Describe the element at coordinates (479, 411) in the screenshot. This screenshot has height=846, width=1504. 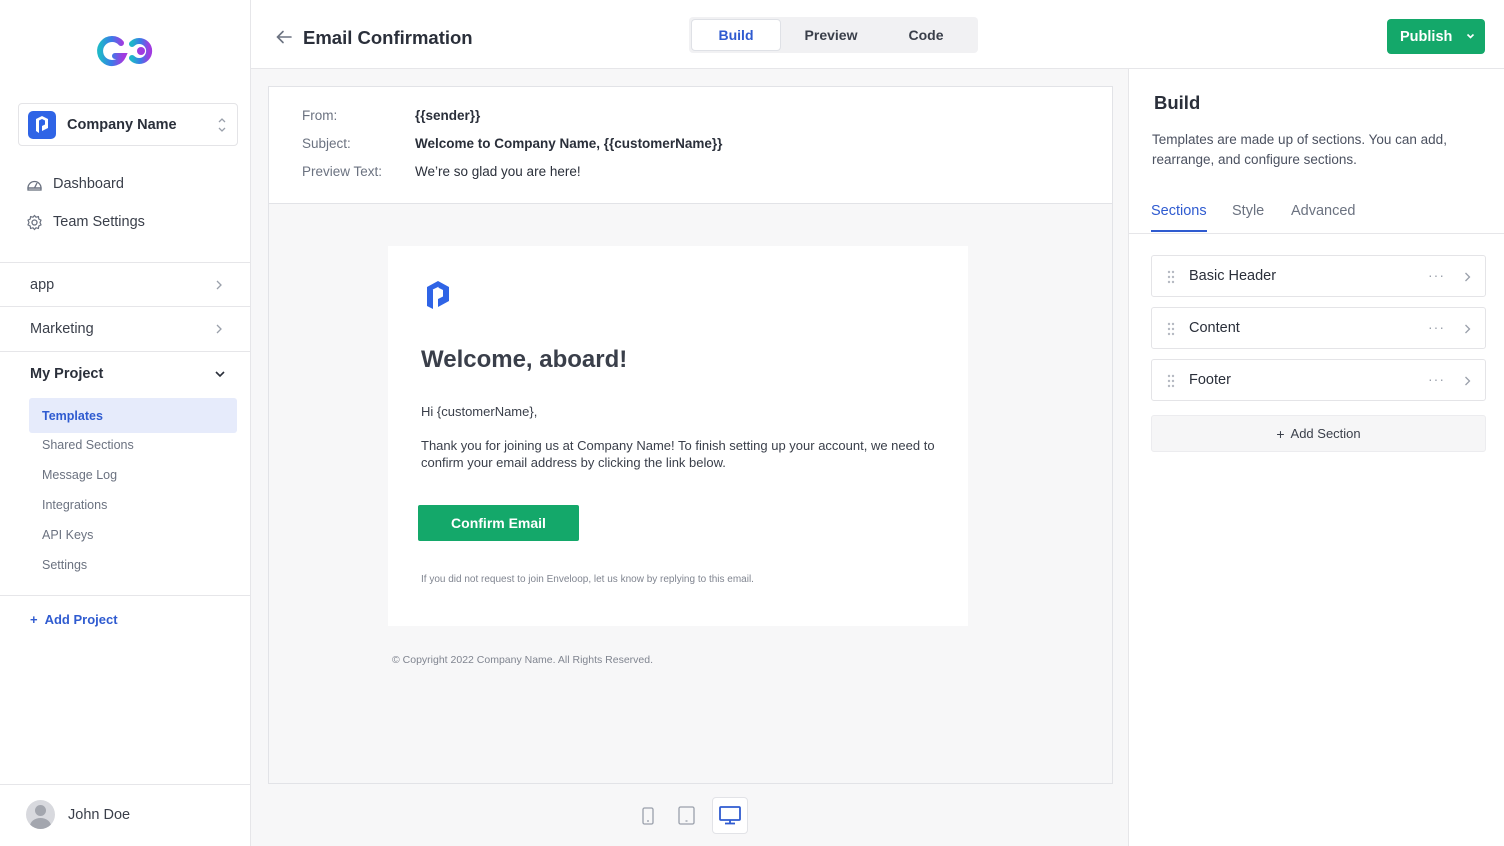
I see `email-greeting: Hi {customerName},` at that location.